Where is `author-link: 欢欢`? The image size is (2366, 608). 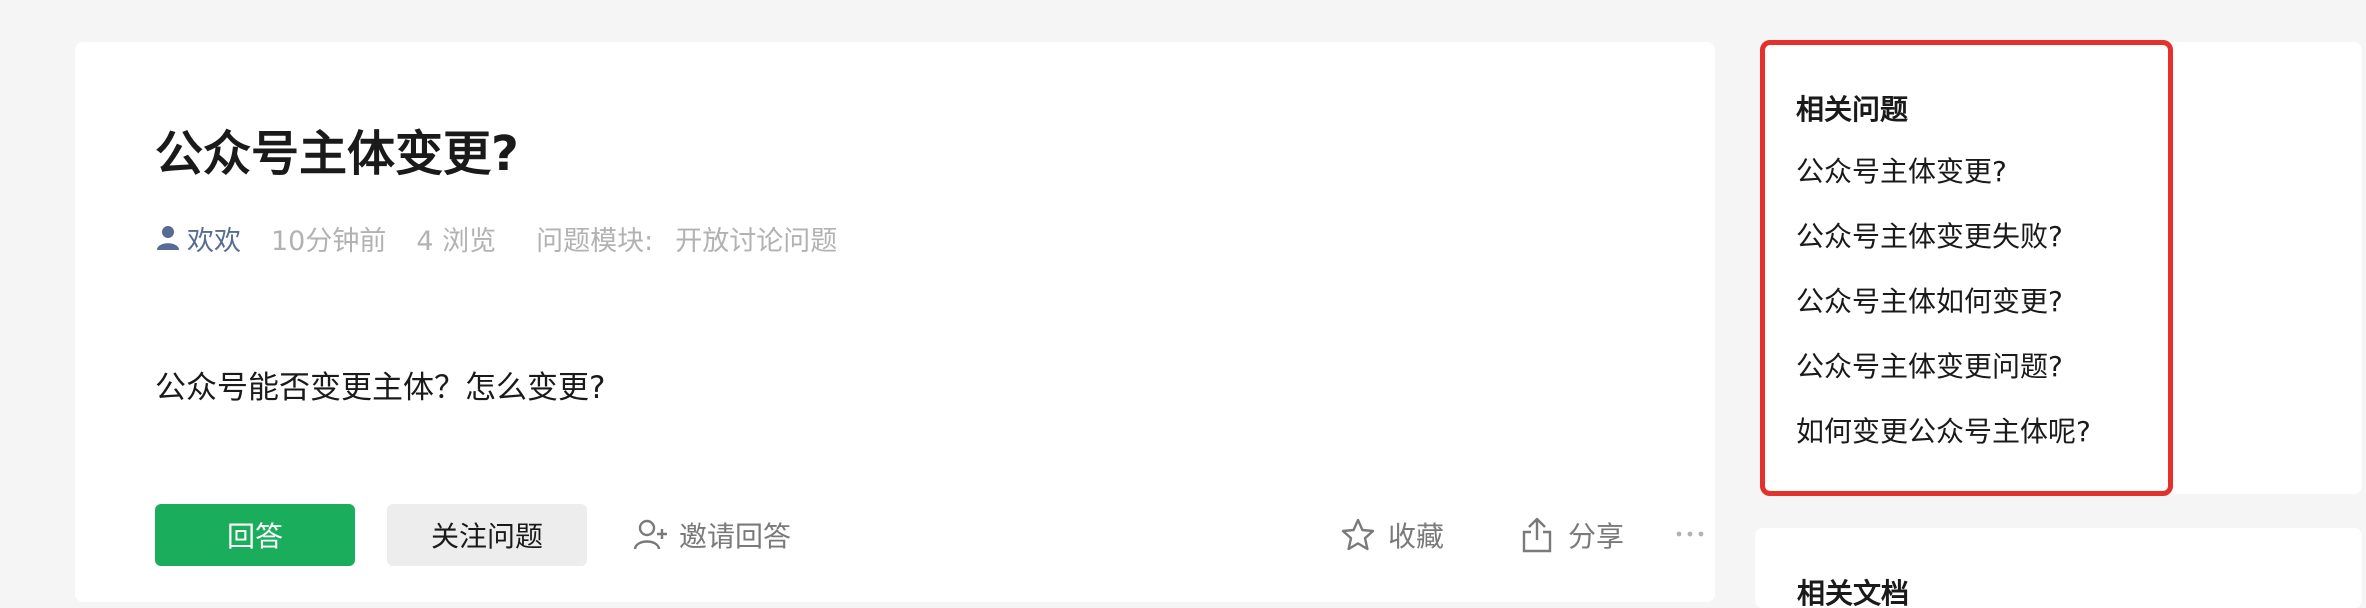
author-link: 欢欢 is located at coordinates (198, 238).